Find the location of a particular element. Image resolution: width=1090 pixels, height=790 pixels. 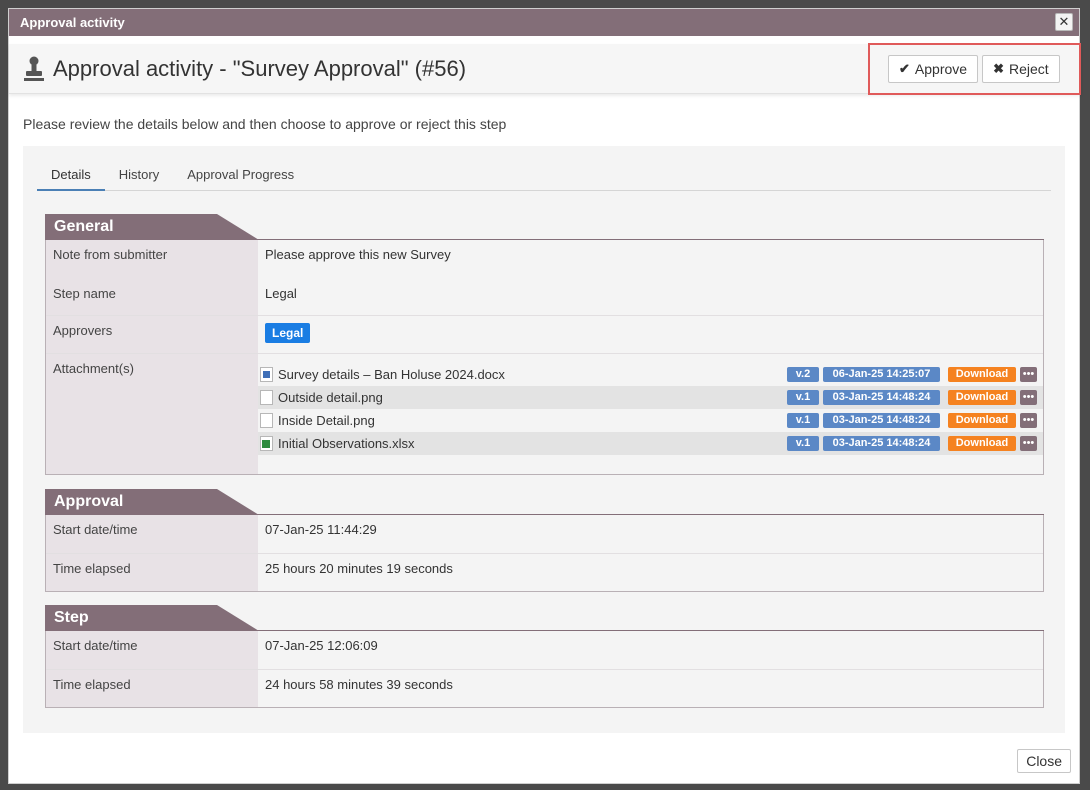

word-file-icon is located at coordinates (266, 374).